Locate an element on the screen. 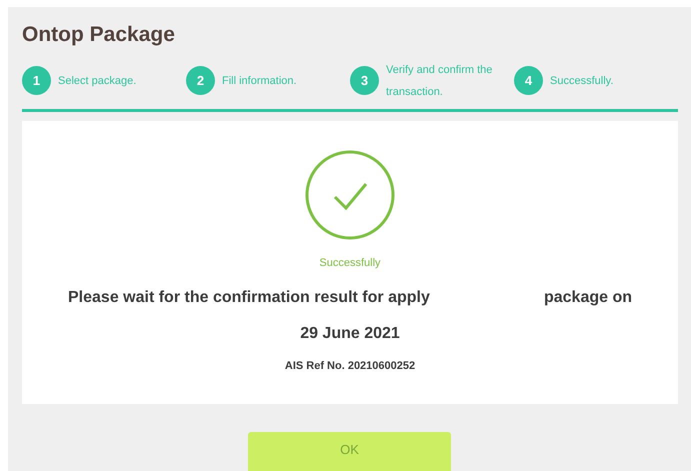 This screenshot has height=471, width=691. step-number: 1 is located at coordinates (36, 80).